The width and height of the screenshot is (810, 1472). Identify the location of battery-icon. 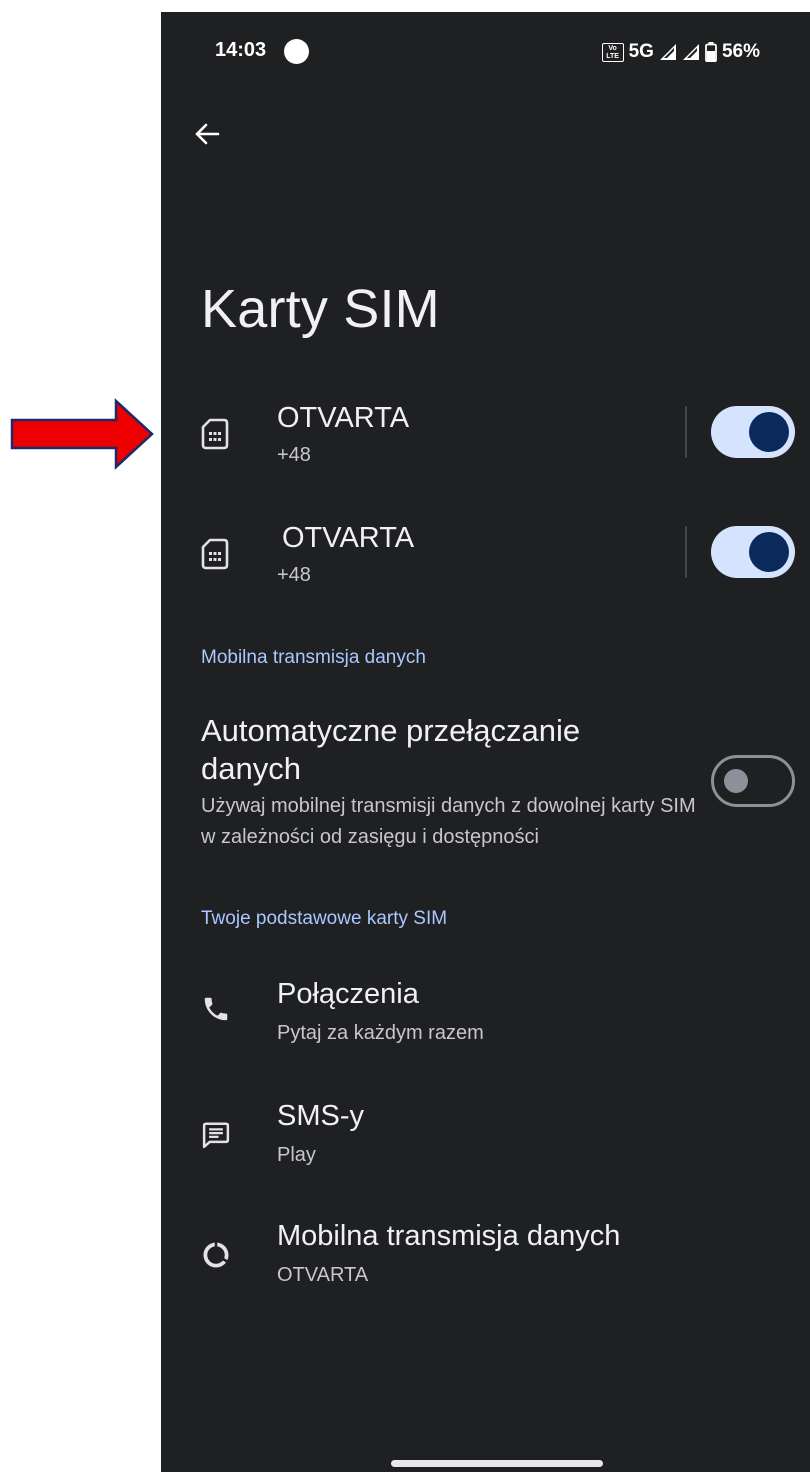
(711, 52).